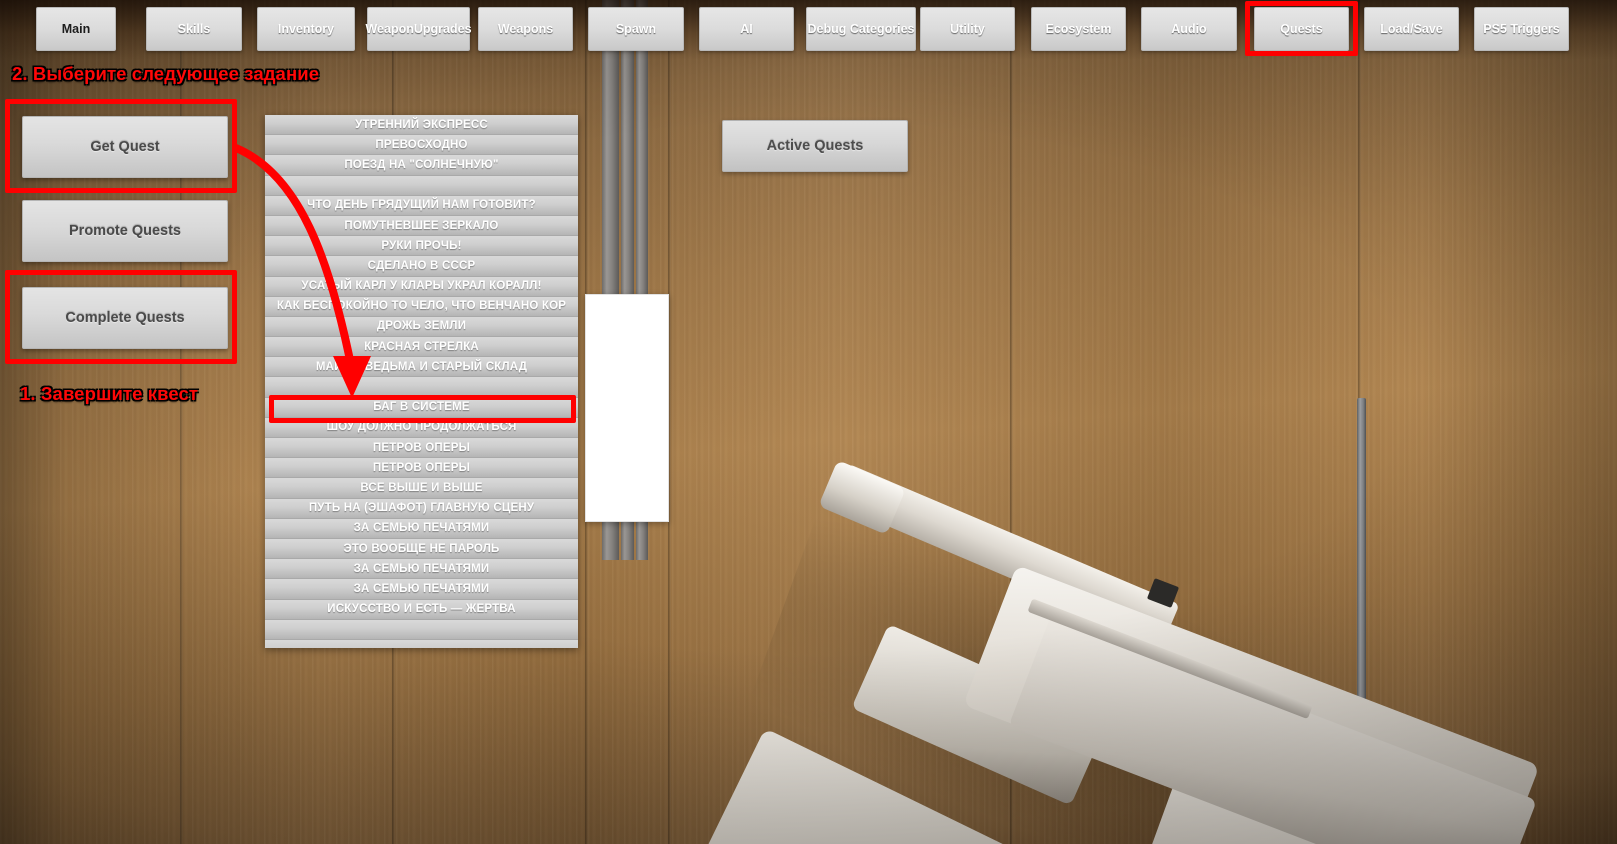 This screenshot has width=1617, height=844. Describe the element at coordinates (418, 29) in the screenshot. I see `tab-weaponupgrades: WeaponUpgrades` at that location.